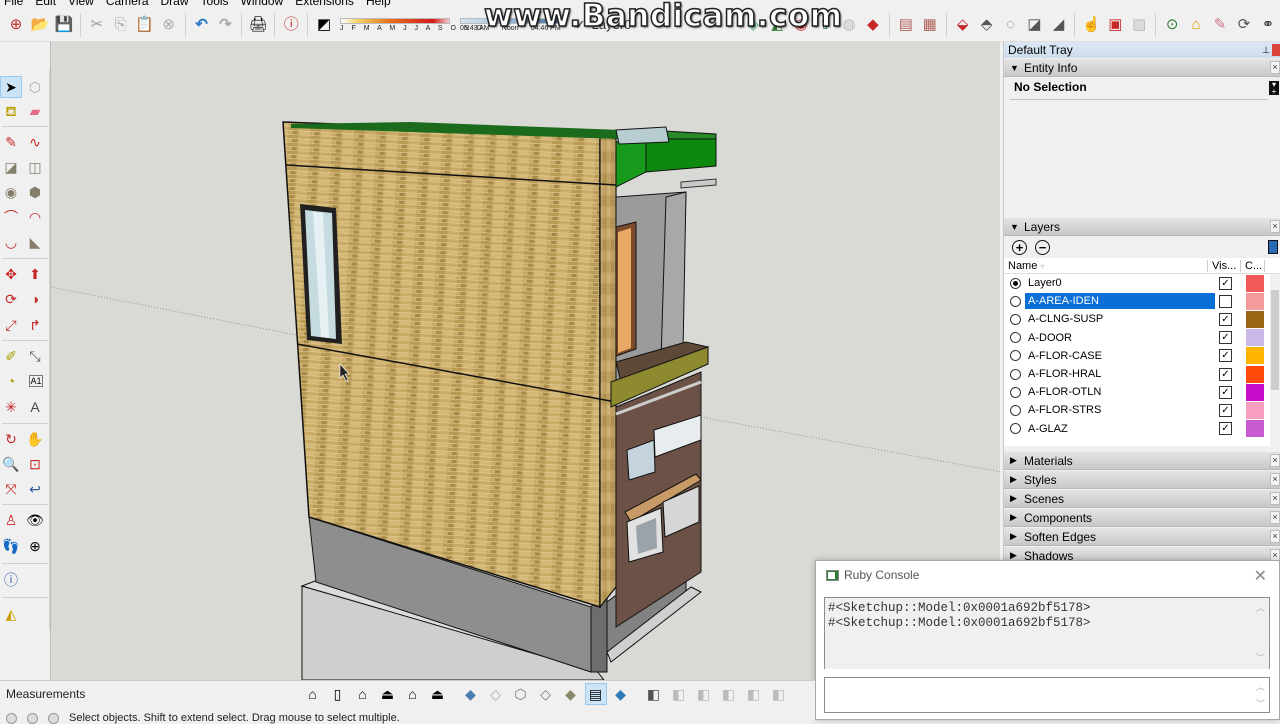 This screenshot has height=724, width=1280. I want to click on front-view-icon: ⌂, so click(363, 694).